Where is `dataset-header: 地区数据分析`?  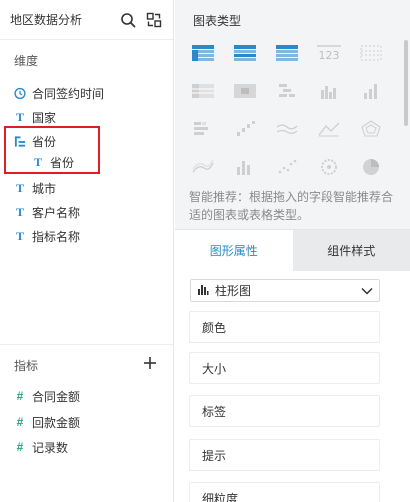 dataset-header: 地区数据分析 is located at coordinates (86, 20).